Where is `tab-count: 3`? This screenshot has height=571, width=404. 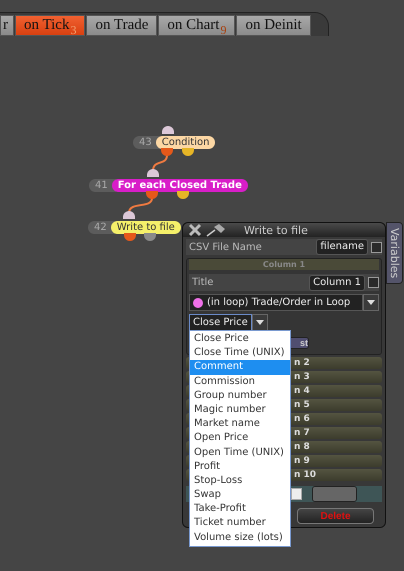 tab-count: 3 is located at coordinates (73, 30).